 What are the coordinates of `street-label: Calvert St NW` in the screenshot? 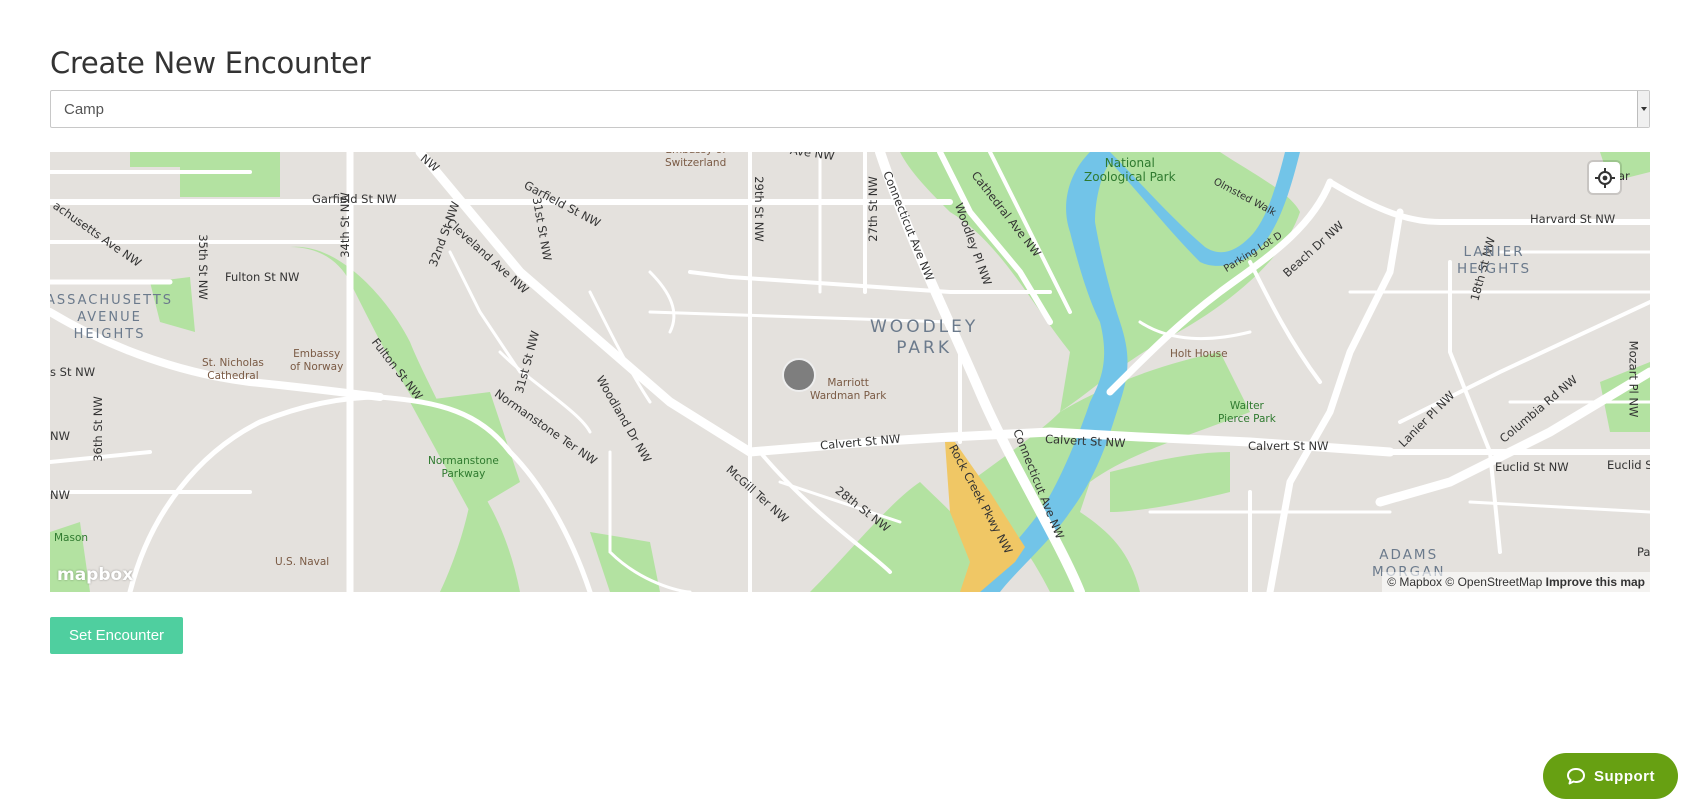 It's located at (1288, 446).